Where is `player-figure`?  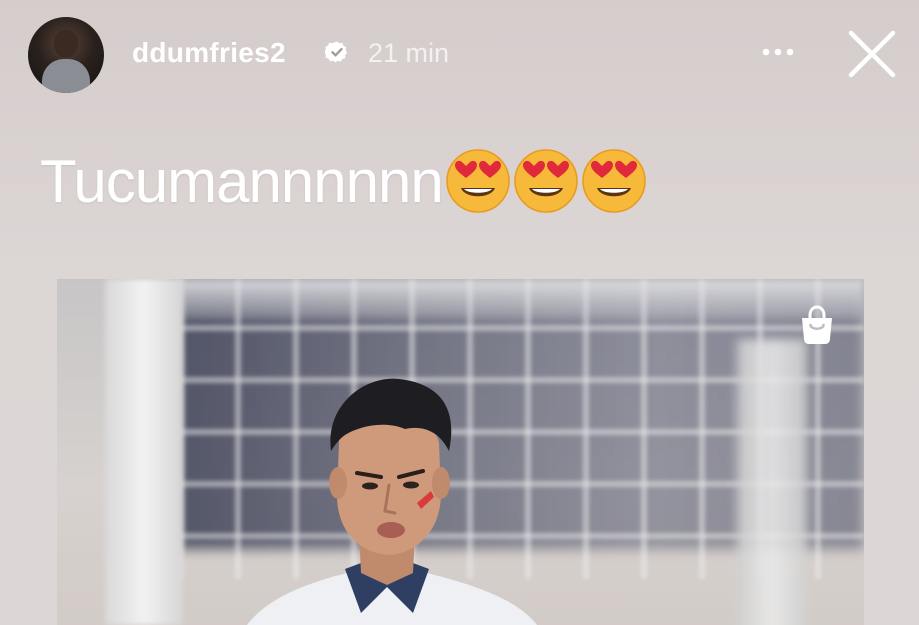 player-figure is located at coordinates (392, 501).